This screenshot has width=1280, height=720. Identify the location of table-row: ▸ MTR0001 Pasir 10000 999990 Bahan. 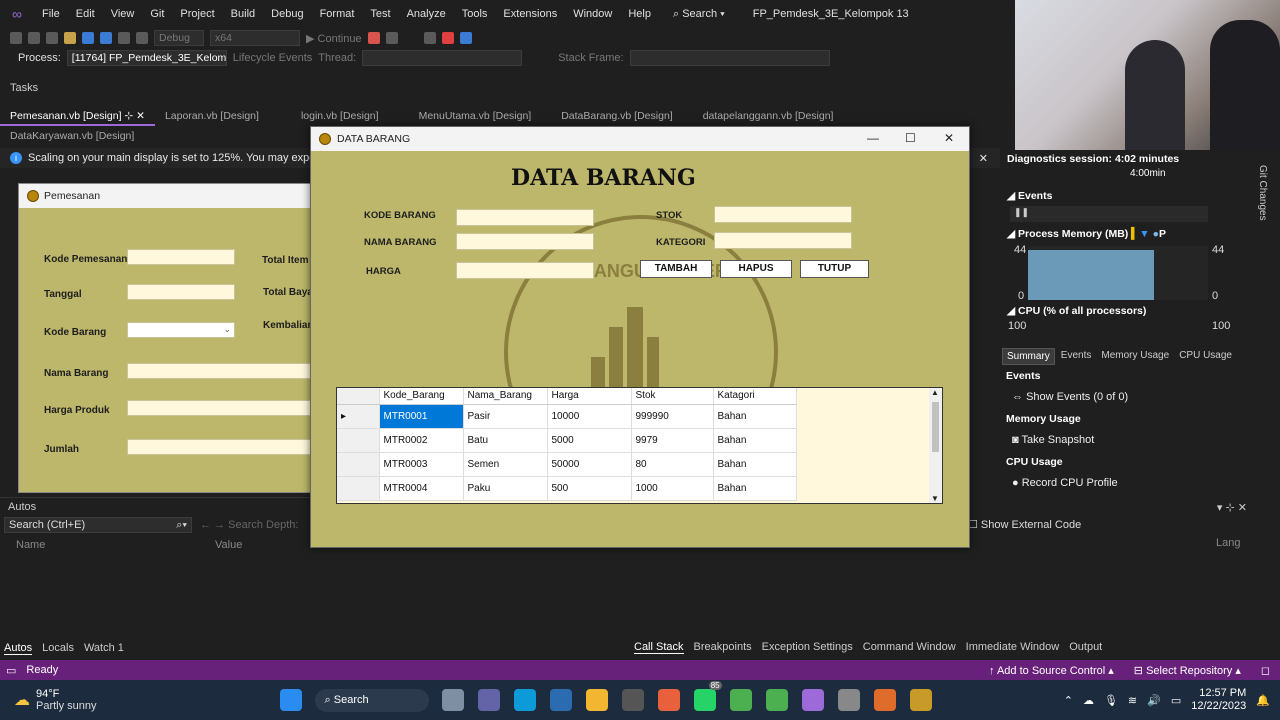
(567, 416).